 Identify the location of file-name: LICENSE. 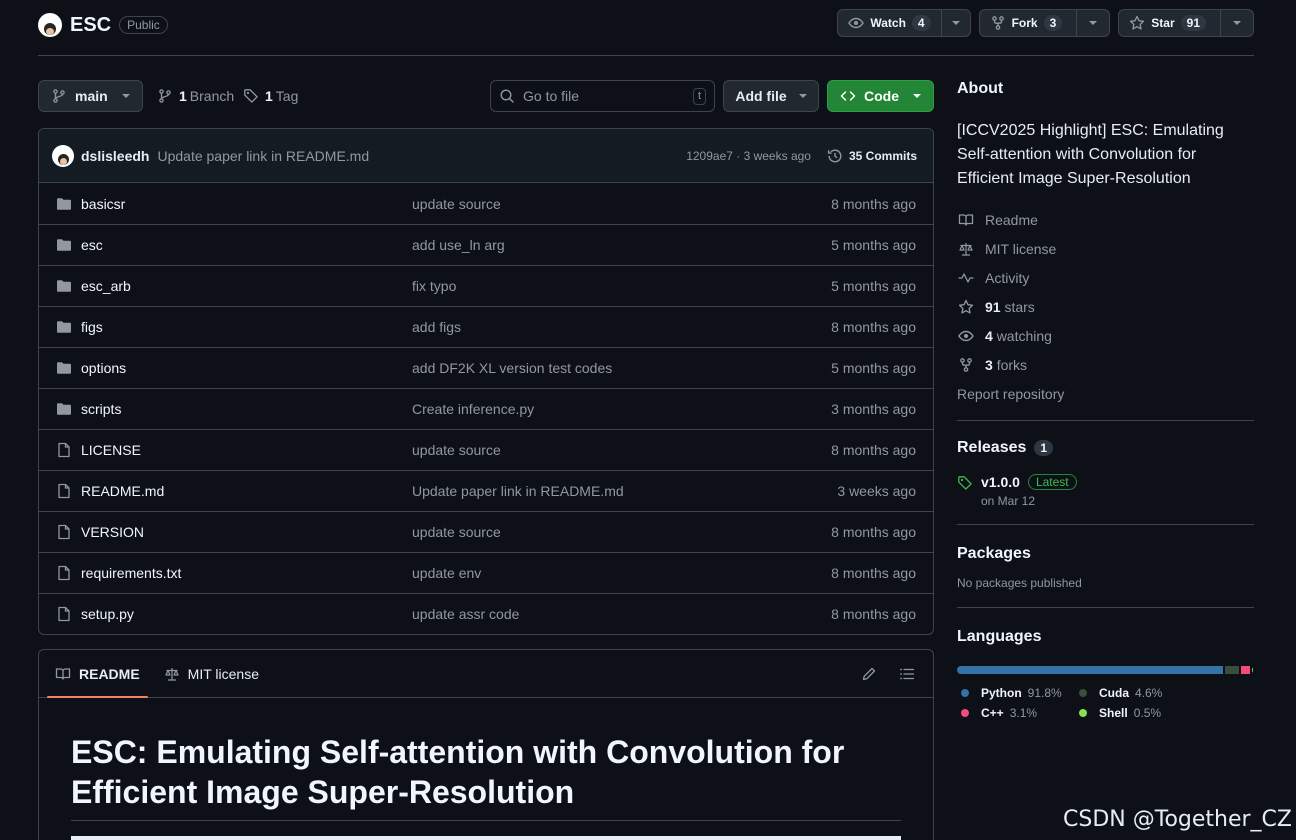
(246, 450).